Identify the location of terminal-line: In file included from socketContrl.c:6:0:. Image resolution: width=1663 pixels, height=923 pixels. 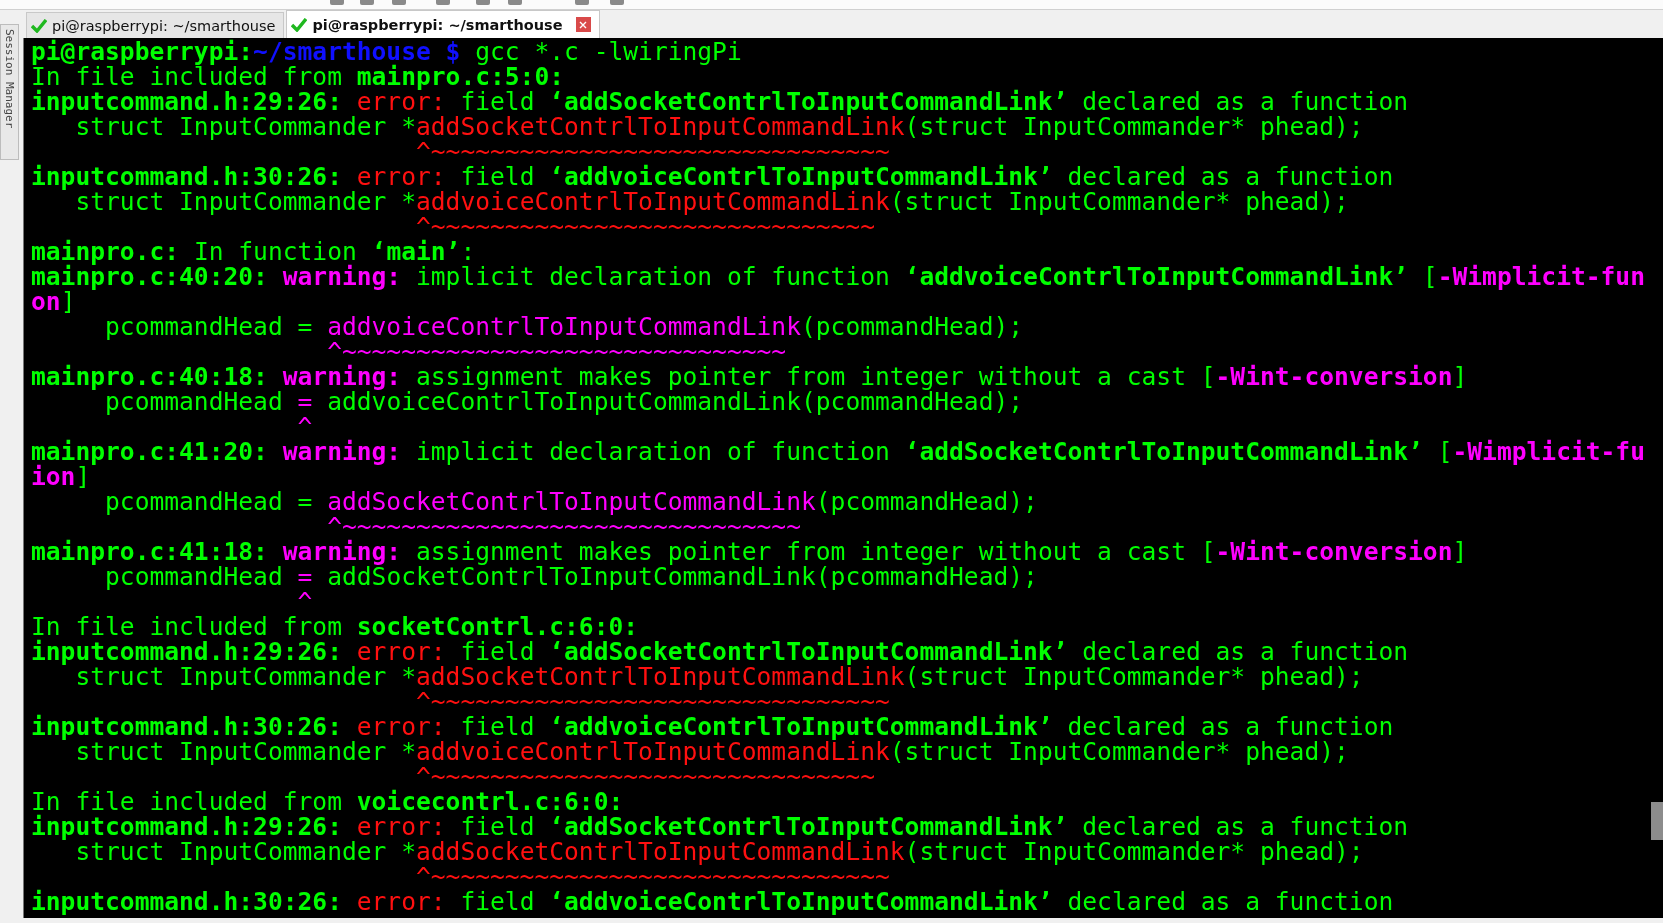
(335, 626).